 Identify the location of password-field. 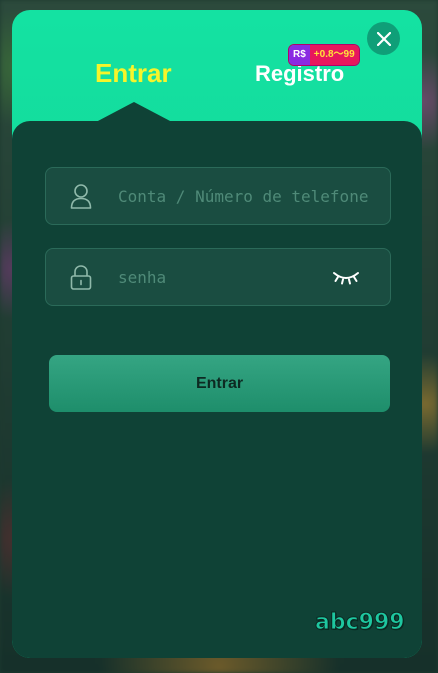
(218, 277).